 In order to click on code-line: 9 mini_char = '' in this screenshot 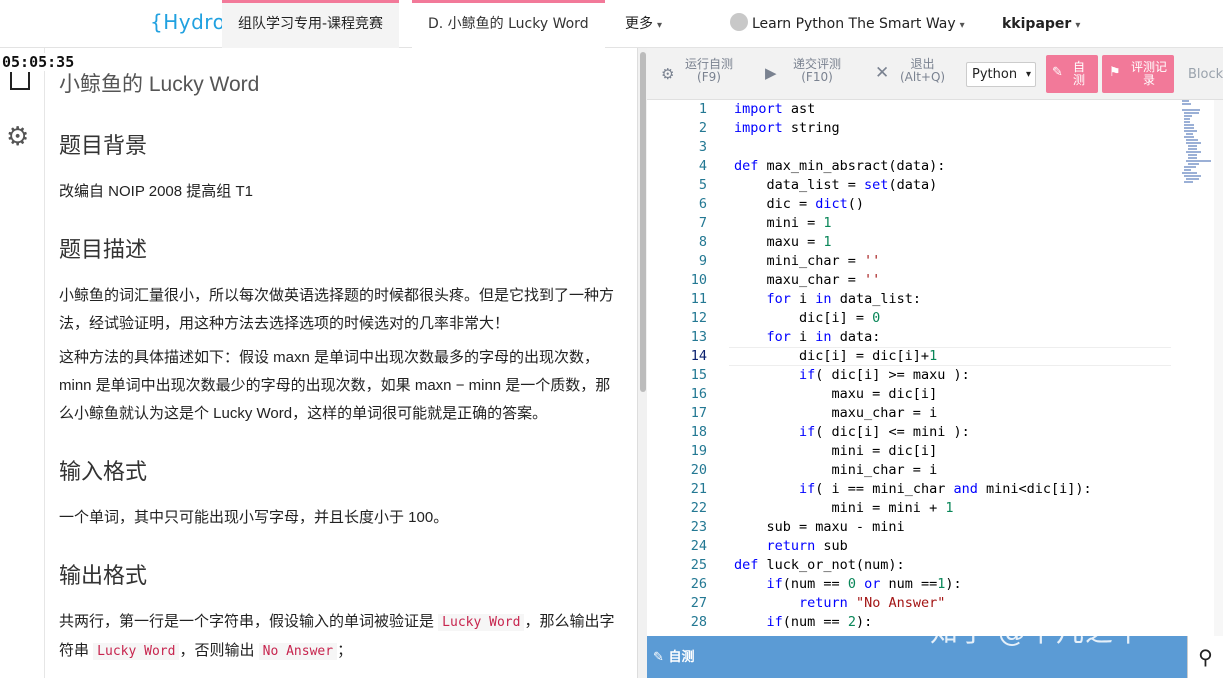, I will do `click(917, 261)`.